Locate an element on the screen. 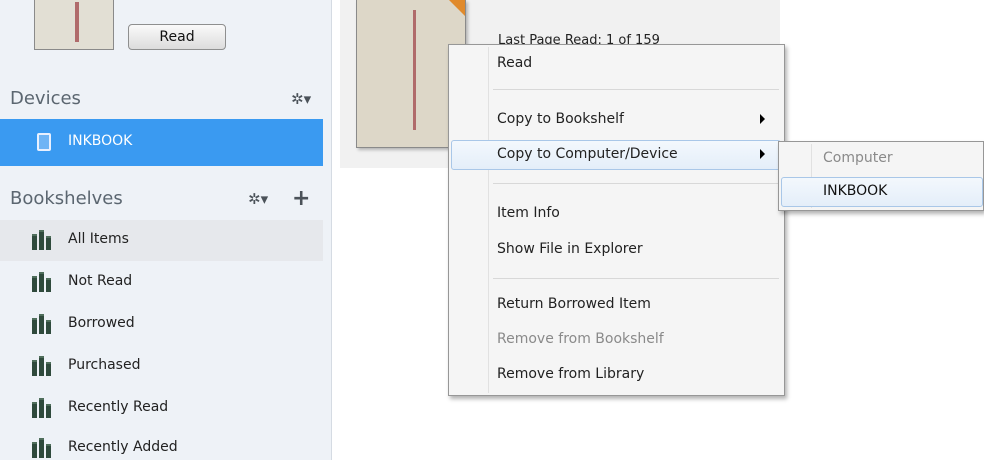  menu-return-borrowed-item: Return Borrowed Item is located at coordinates (616, 305).